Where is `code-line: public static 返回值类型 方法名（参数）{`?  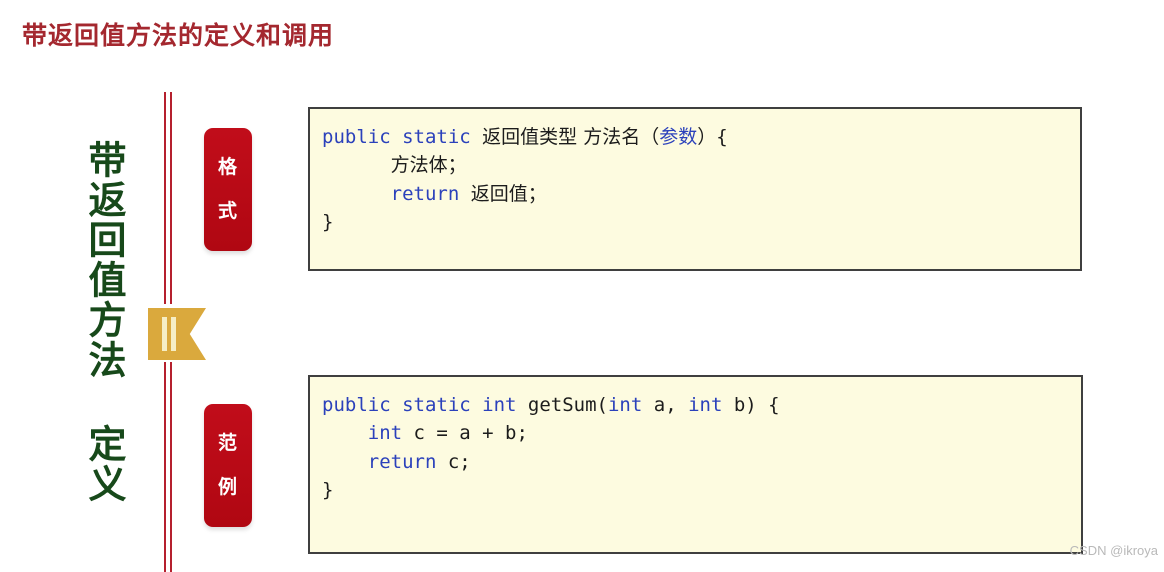 code-line: public static 返回值类型 方法名（参数）{ is located at coordinates (695, 137).